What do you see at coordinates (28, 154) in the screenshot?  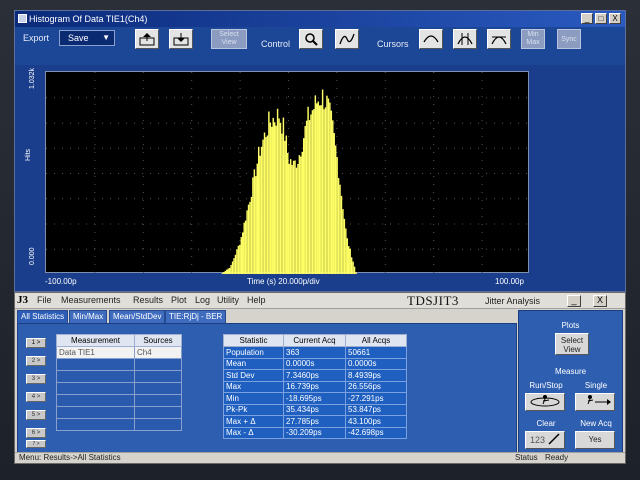 I see `y-axis-label: Hits` at bounding box center [28, 154].